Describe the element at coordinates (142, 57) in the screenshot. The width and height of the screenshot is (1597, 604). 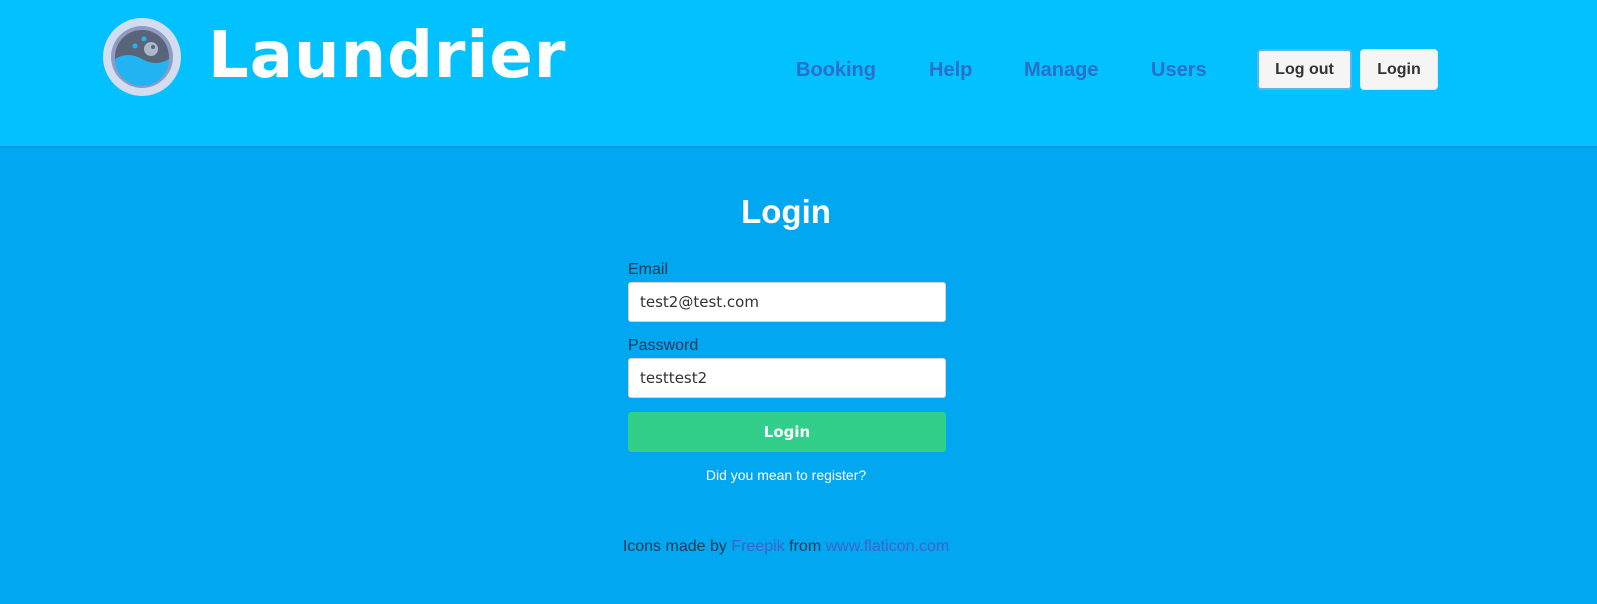
I see `washing-machine-icon` at that location.